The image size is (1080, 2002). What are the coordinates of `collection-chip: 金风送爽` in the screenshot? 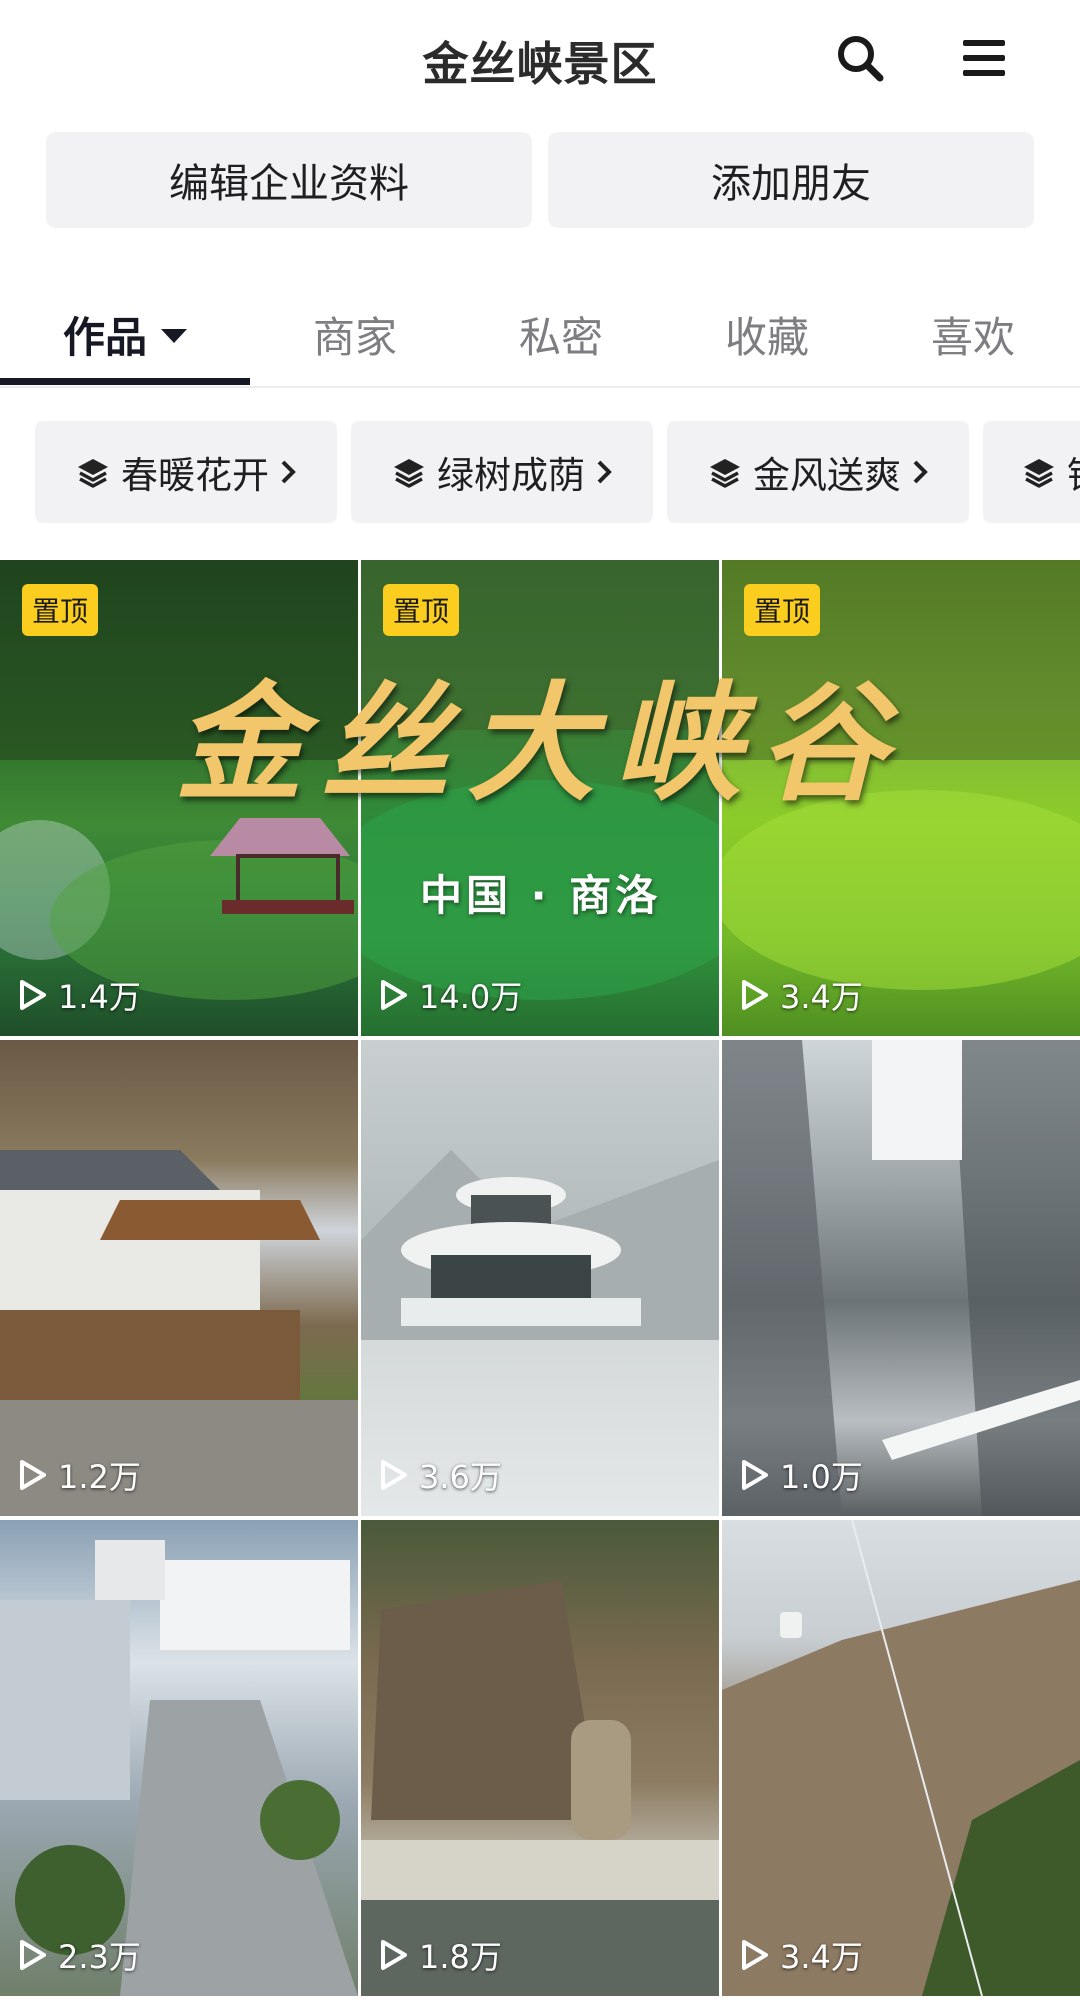 It's located at (818, 472).